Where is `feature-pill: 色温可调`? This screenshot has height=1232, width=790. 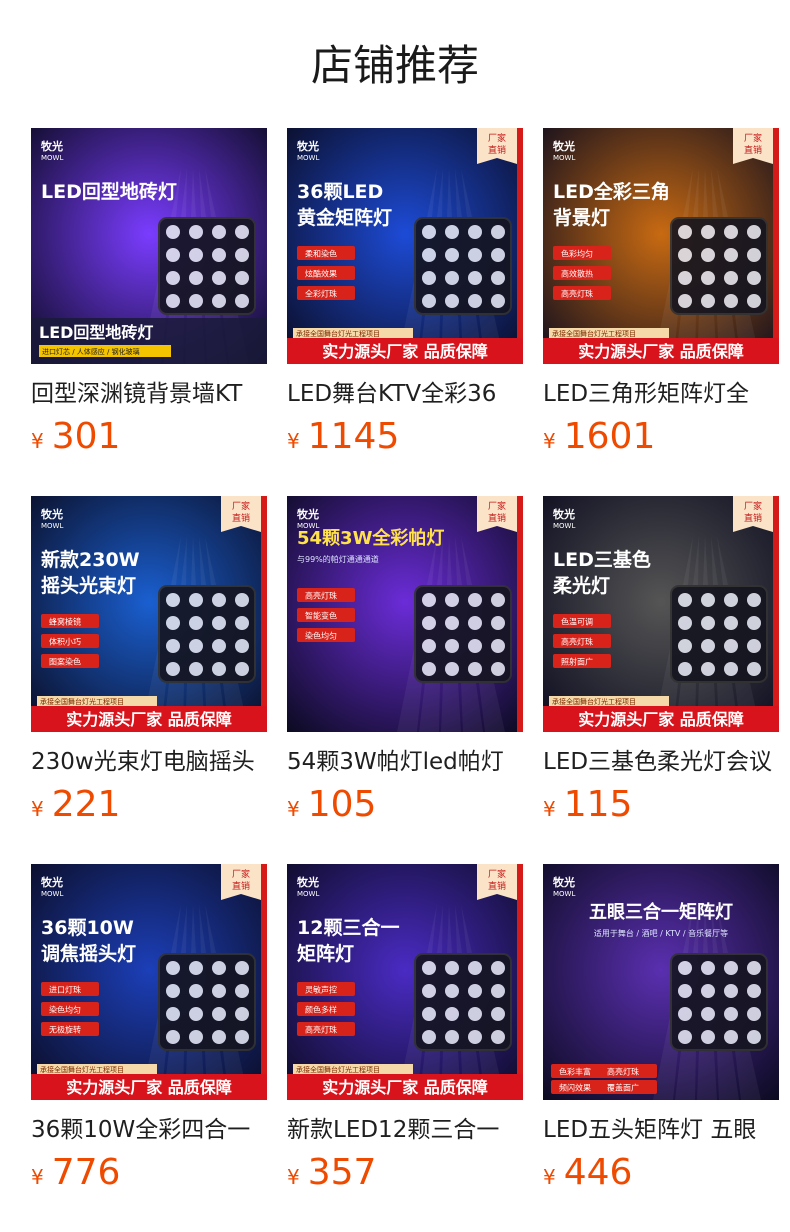 feature-pill: 色温可调 is located at coordinates (582, 621).